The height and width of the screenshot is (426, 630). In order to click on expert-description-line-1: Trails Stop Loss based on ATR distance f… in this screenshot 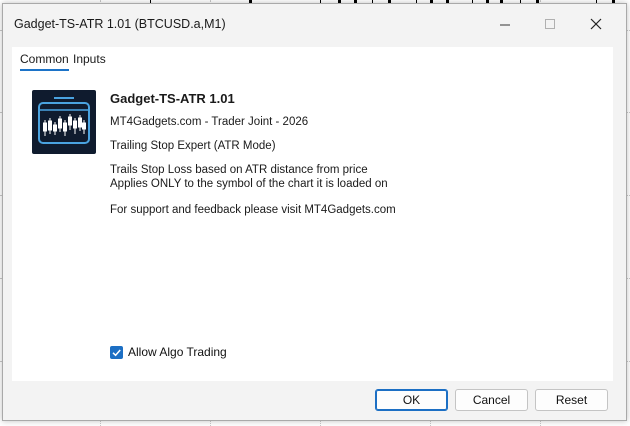, I will do `click(239, 170)`.